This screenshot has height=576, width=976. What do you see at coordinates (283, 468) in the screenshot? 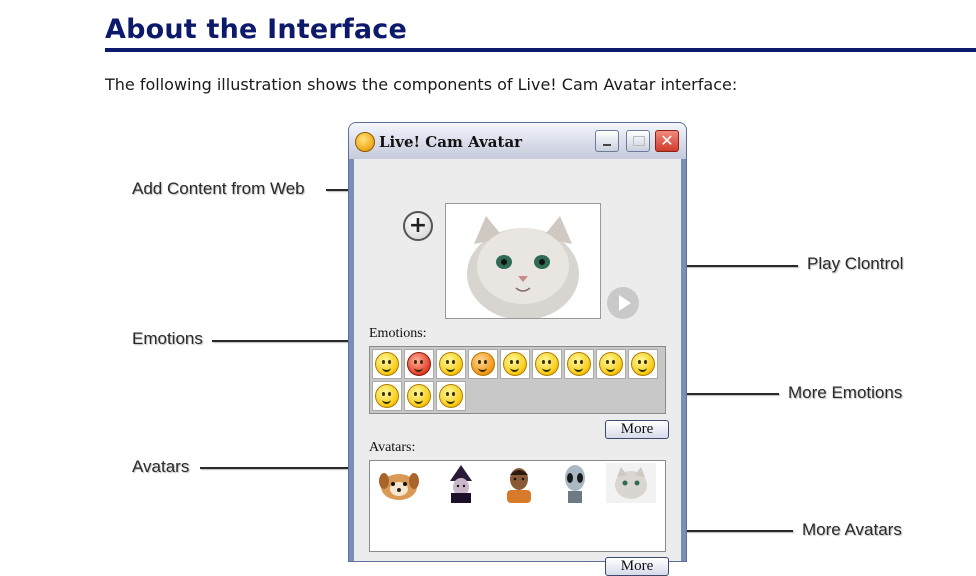
I see `leader-avatars` at bounding box center [283, 468].